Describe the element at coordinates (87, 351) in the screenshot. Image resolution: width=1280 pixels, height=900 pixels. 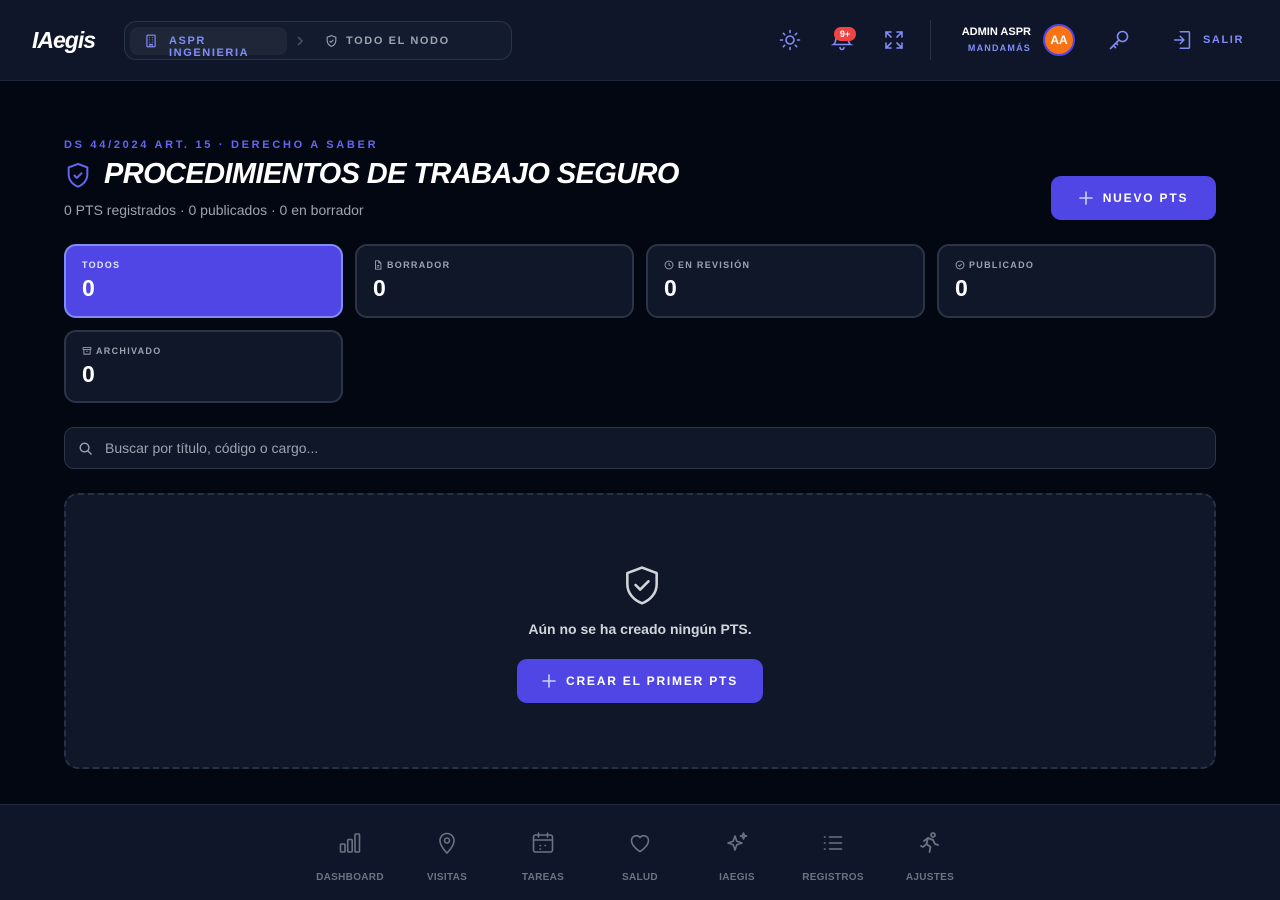
I see `archive-icon` at that location.